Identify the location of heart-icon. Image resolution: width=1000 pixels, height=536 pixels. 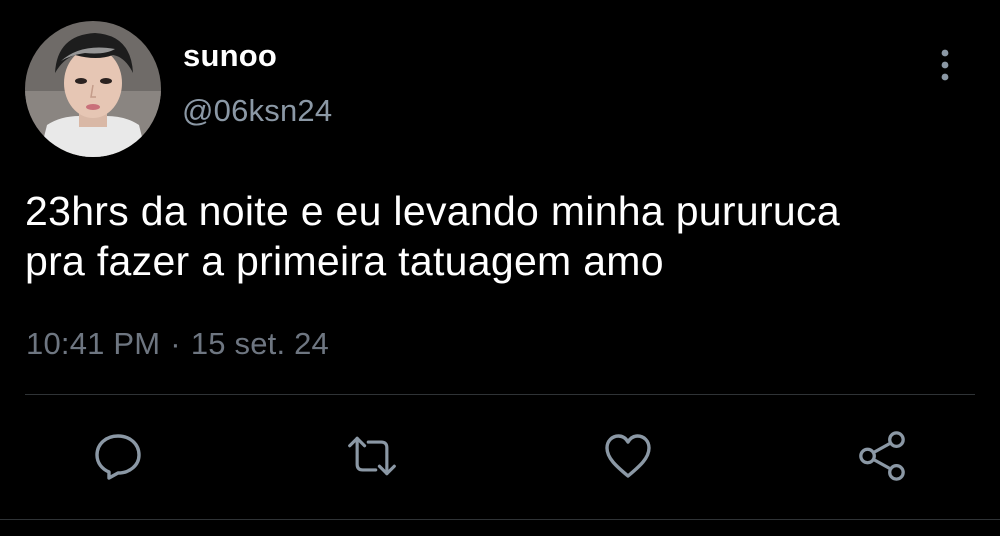
(628, 456).